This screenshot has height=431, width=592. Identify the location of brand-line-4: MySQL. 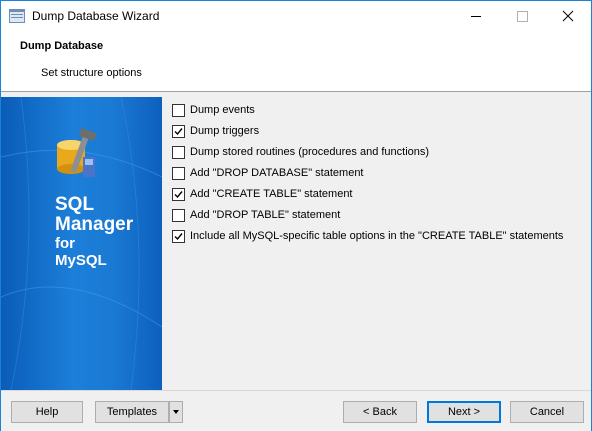
(81, 260).